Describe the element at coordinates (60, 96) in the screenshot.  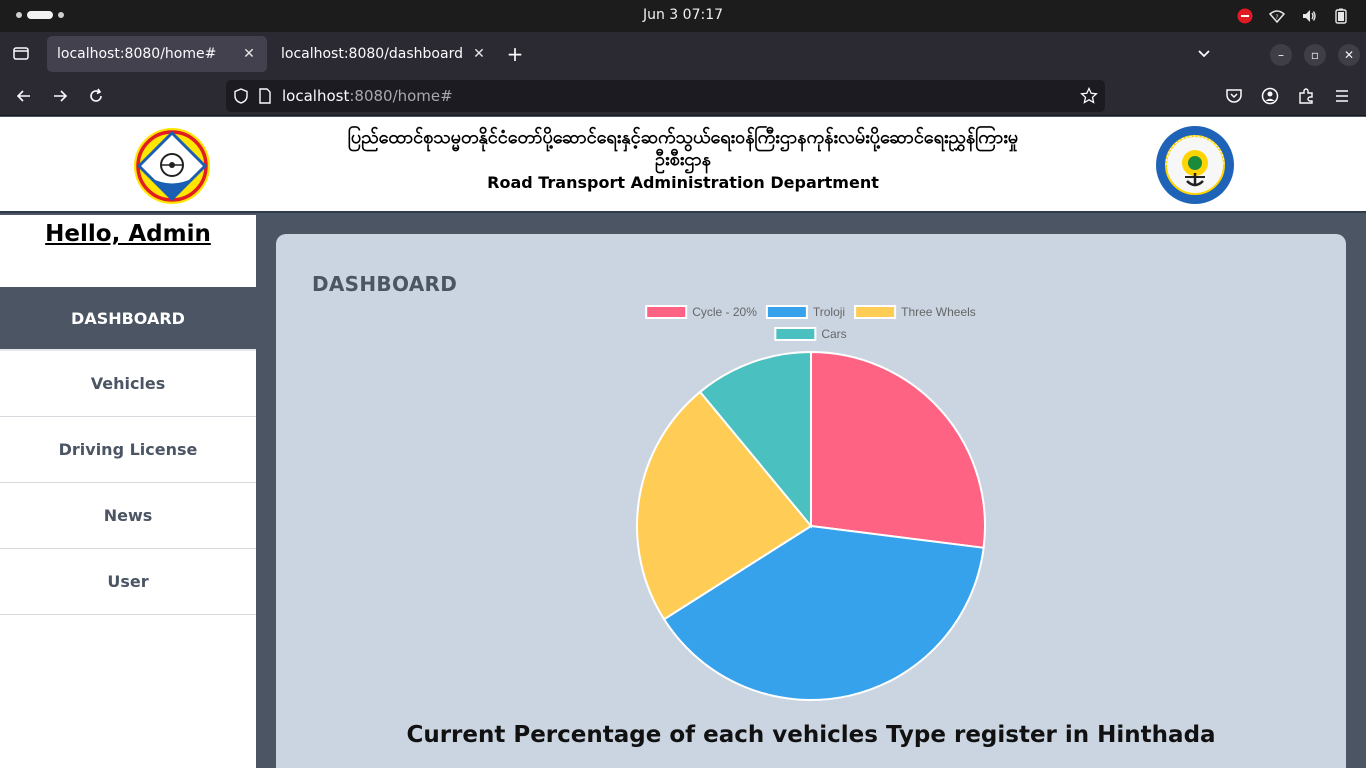
I see `forward-arrow-icon` at that location.